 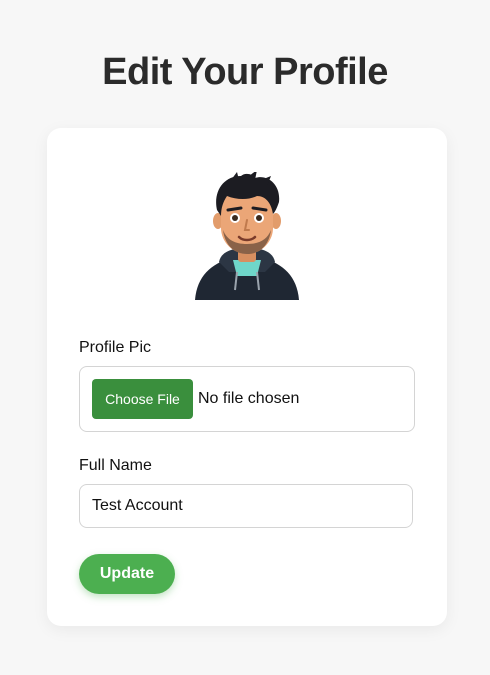 I want to click on choose-file-button: Choose File, so click(x=142, y=399).